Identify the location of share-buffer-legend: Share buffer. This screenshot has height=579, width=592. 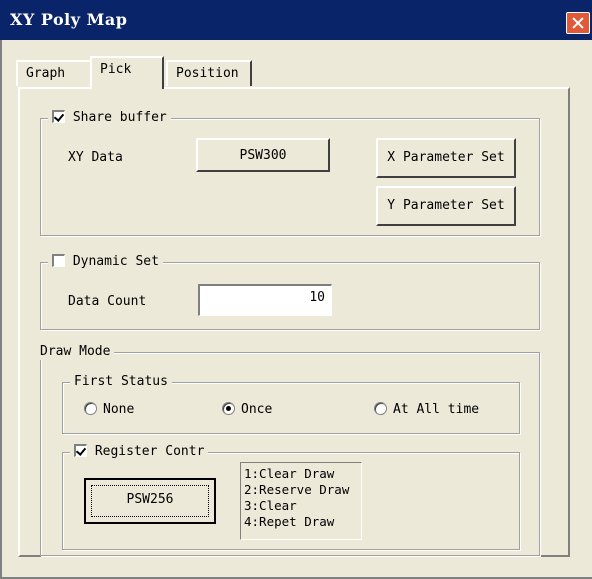
(109, 118).